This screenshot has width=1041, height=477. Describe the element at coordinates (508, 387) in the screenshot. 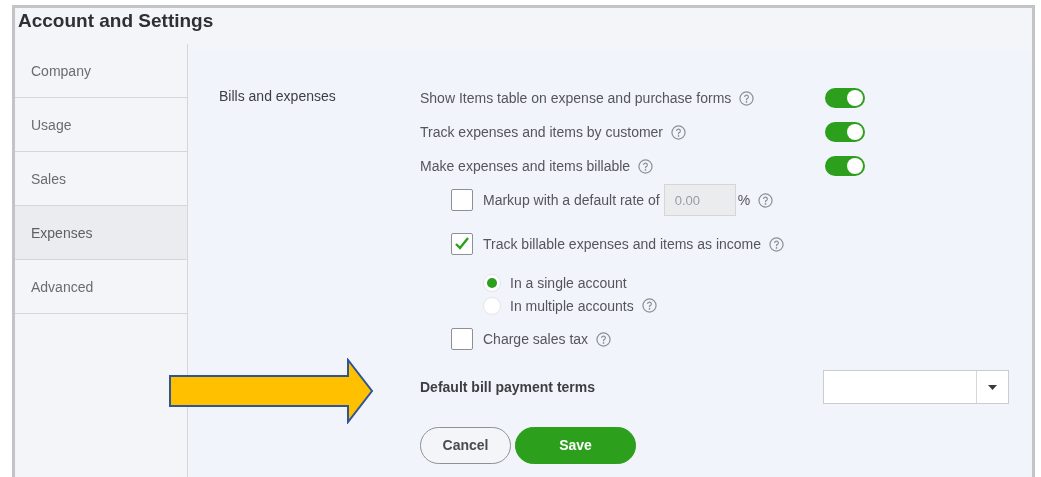

I see `field-label: Default bill payment terms` at that location.